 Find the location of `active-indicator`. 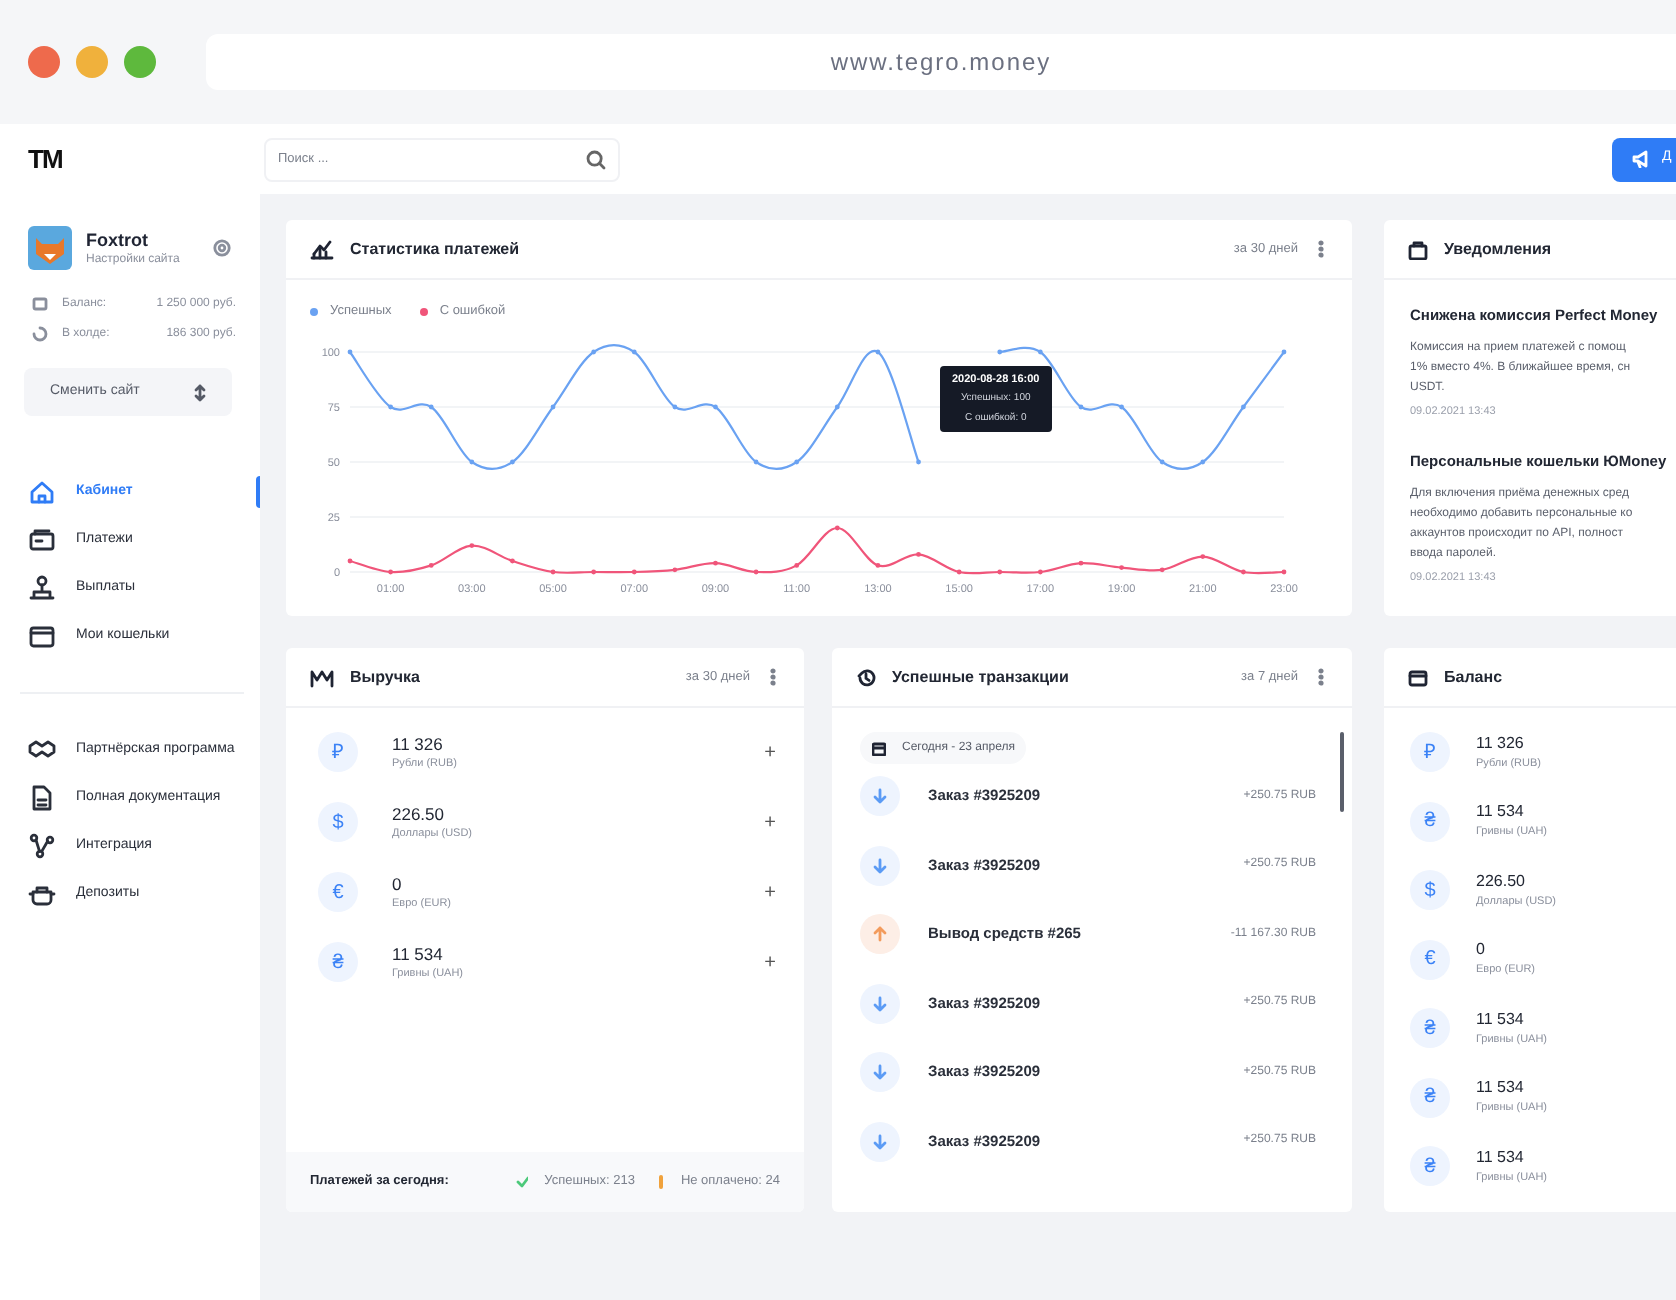

active-indicator is located at coordinates (258, 492).